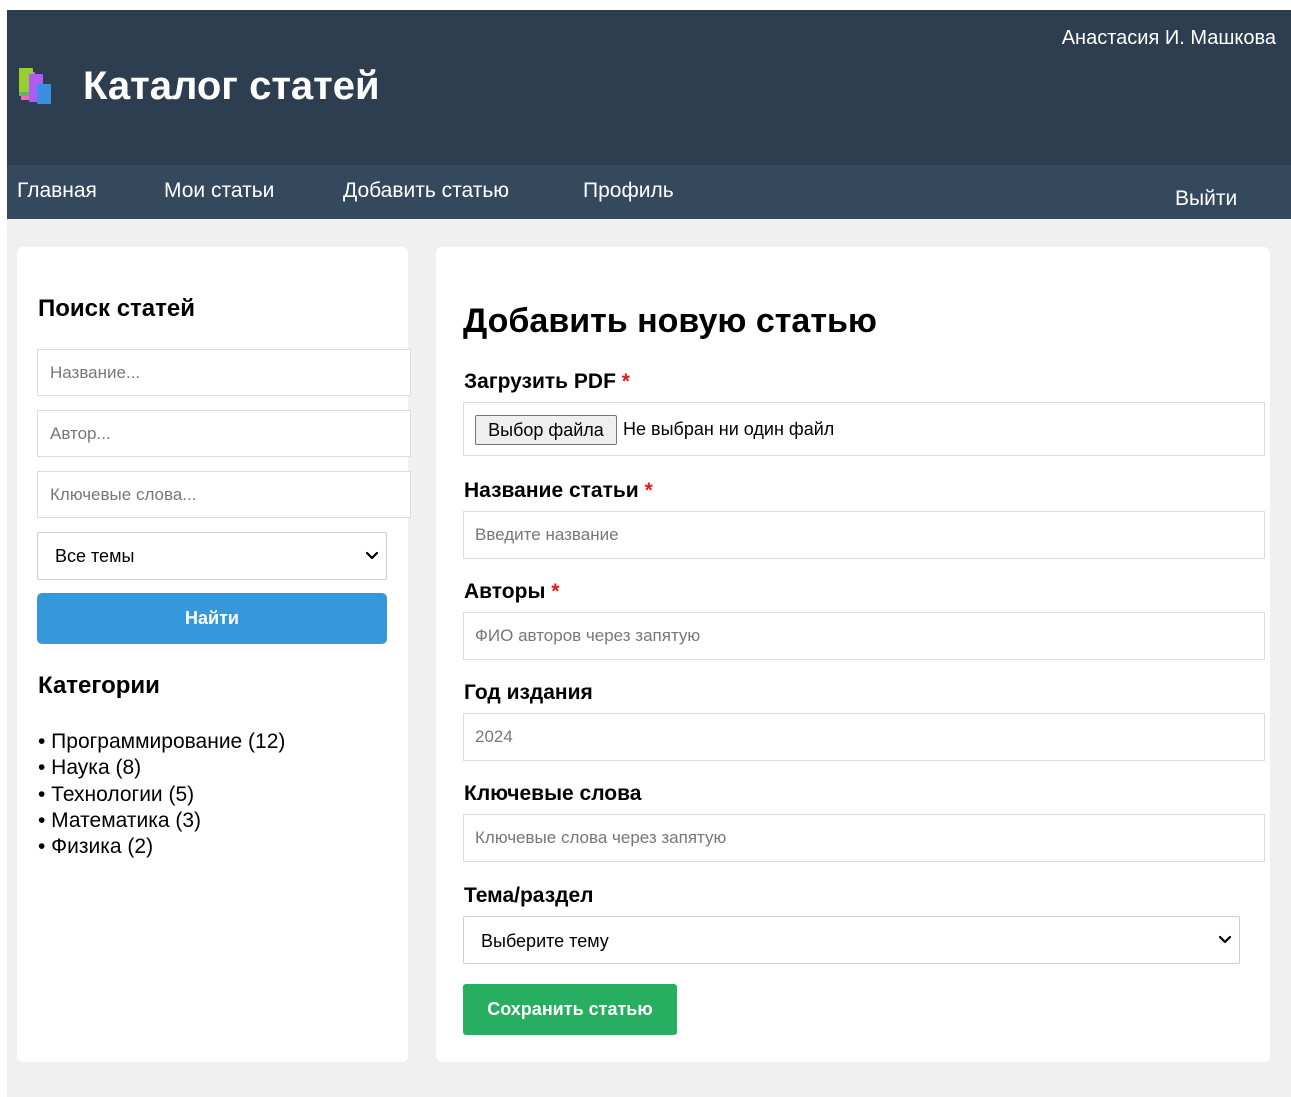  Describe the element at coordinates (212, 618) in the screenshot. I see `search-button: Найти` at that location.